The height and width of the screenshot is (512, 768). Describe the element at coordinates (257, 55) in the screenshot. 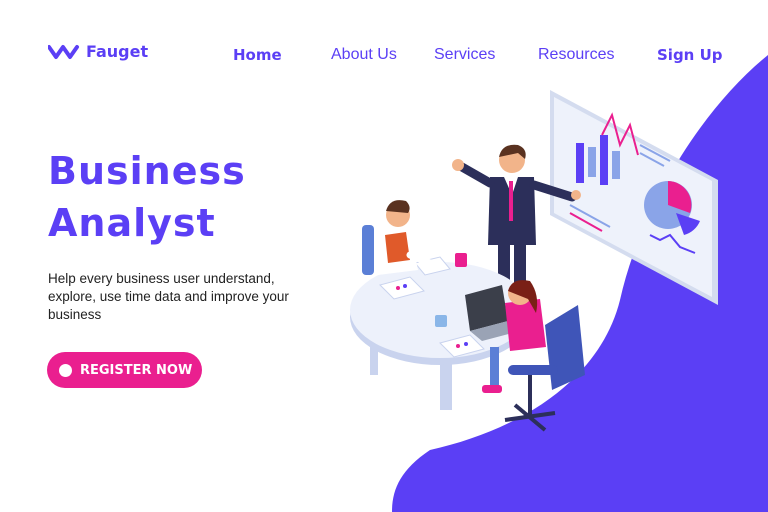

I see `nav-home: Home` at that location.